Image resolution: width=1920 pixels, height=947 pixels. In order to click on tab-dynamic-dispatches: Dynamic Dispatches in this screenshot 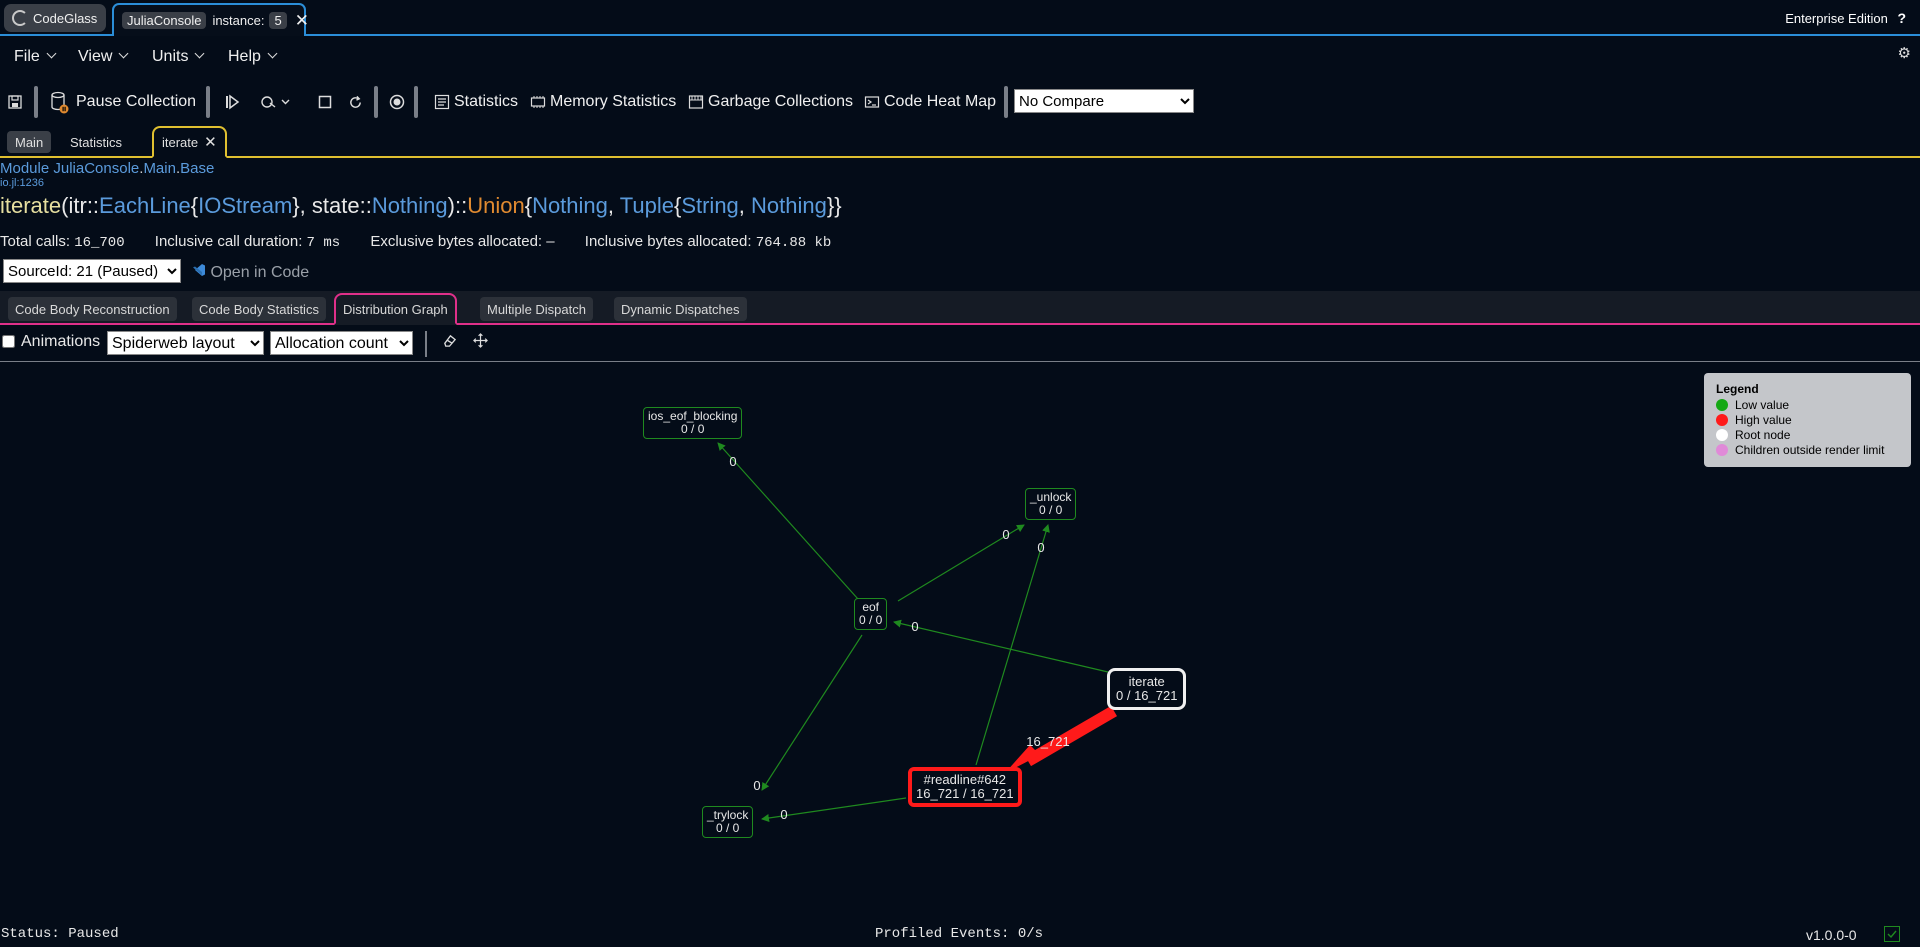, I will do `click(680, 309)`.